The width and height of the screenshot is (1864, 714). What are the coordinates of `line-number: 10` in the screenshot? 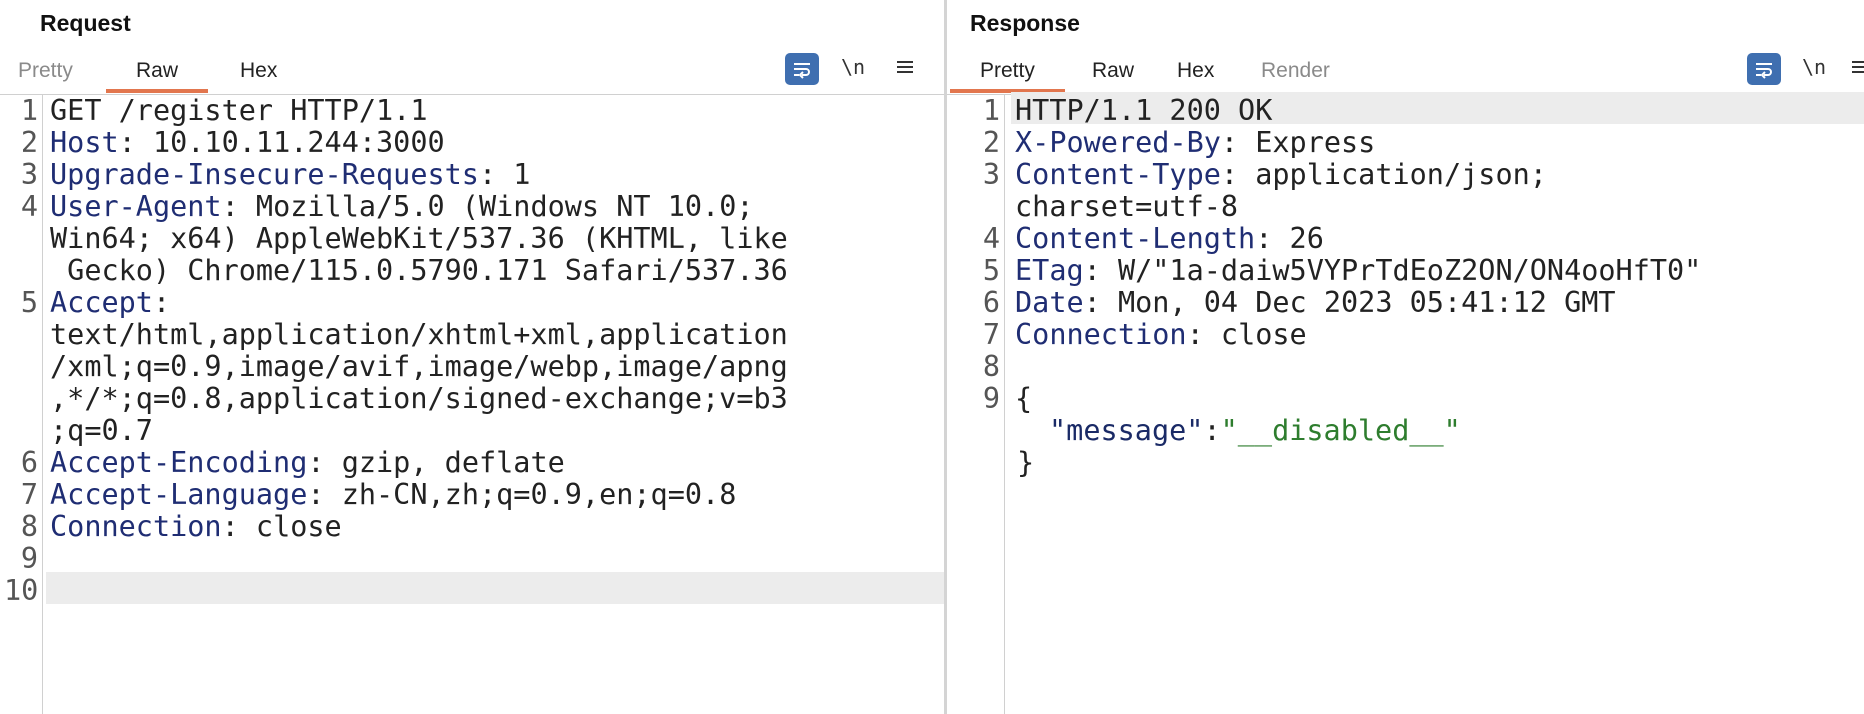 It's located at (21, 590).